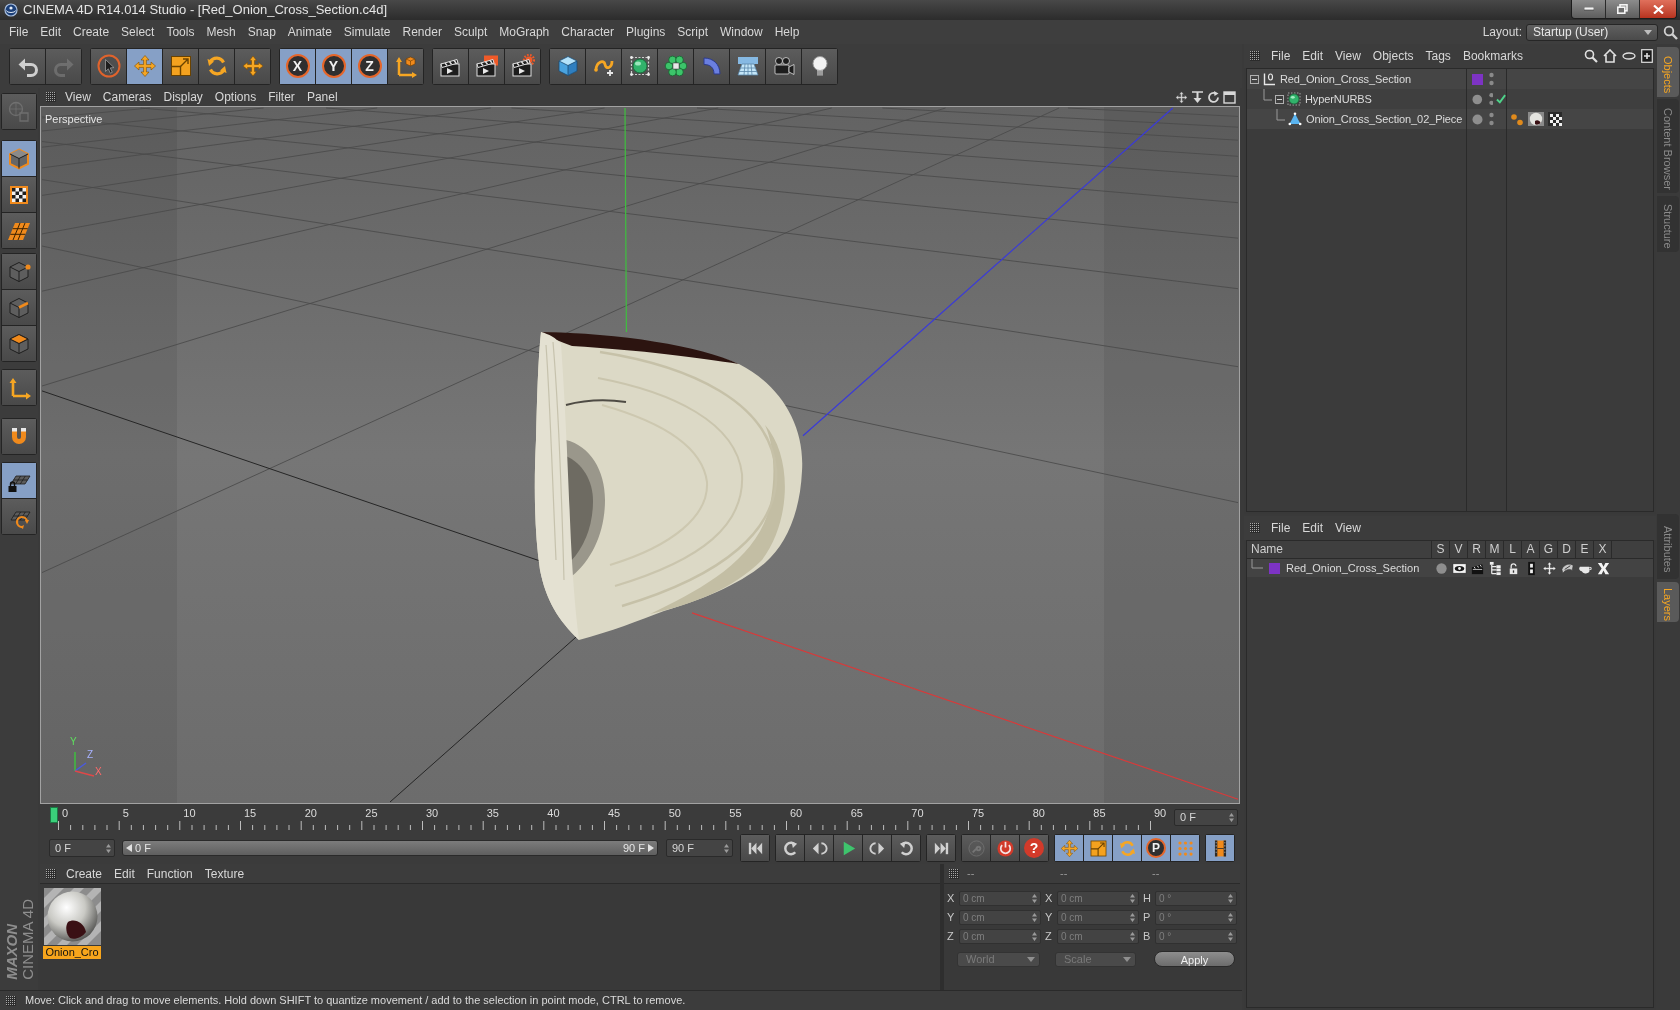  Describe the element at coordinates (1450, 99) in the screenshot. I see `object-row: HyperNURBS` at that location.